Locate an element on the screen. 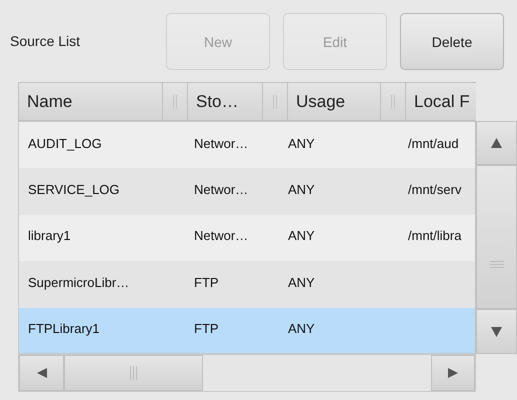 This screenshot has width=517, height=400. column-header: Name is located at coordinates (90, 101).